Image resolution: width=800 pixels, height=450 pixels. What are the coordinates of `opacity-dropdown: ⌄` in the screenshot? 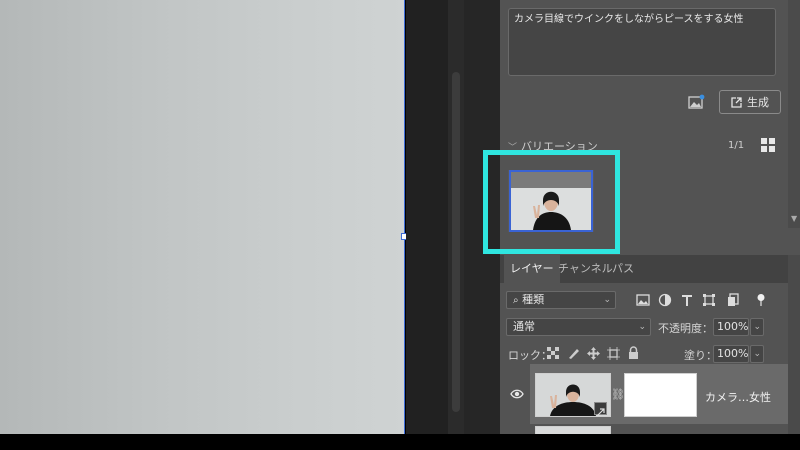 It's located at (757, 327).